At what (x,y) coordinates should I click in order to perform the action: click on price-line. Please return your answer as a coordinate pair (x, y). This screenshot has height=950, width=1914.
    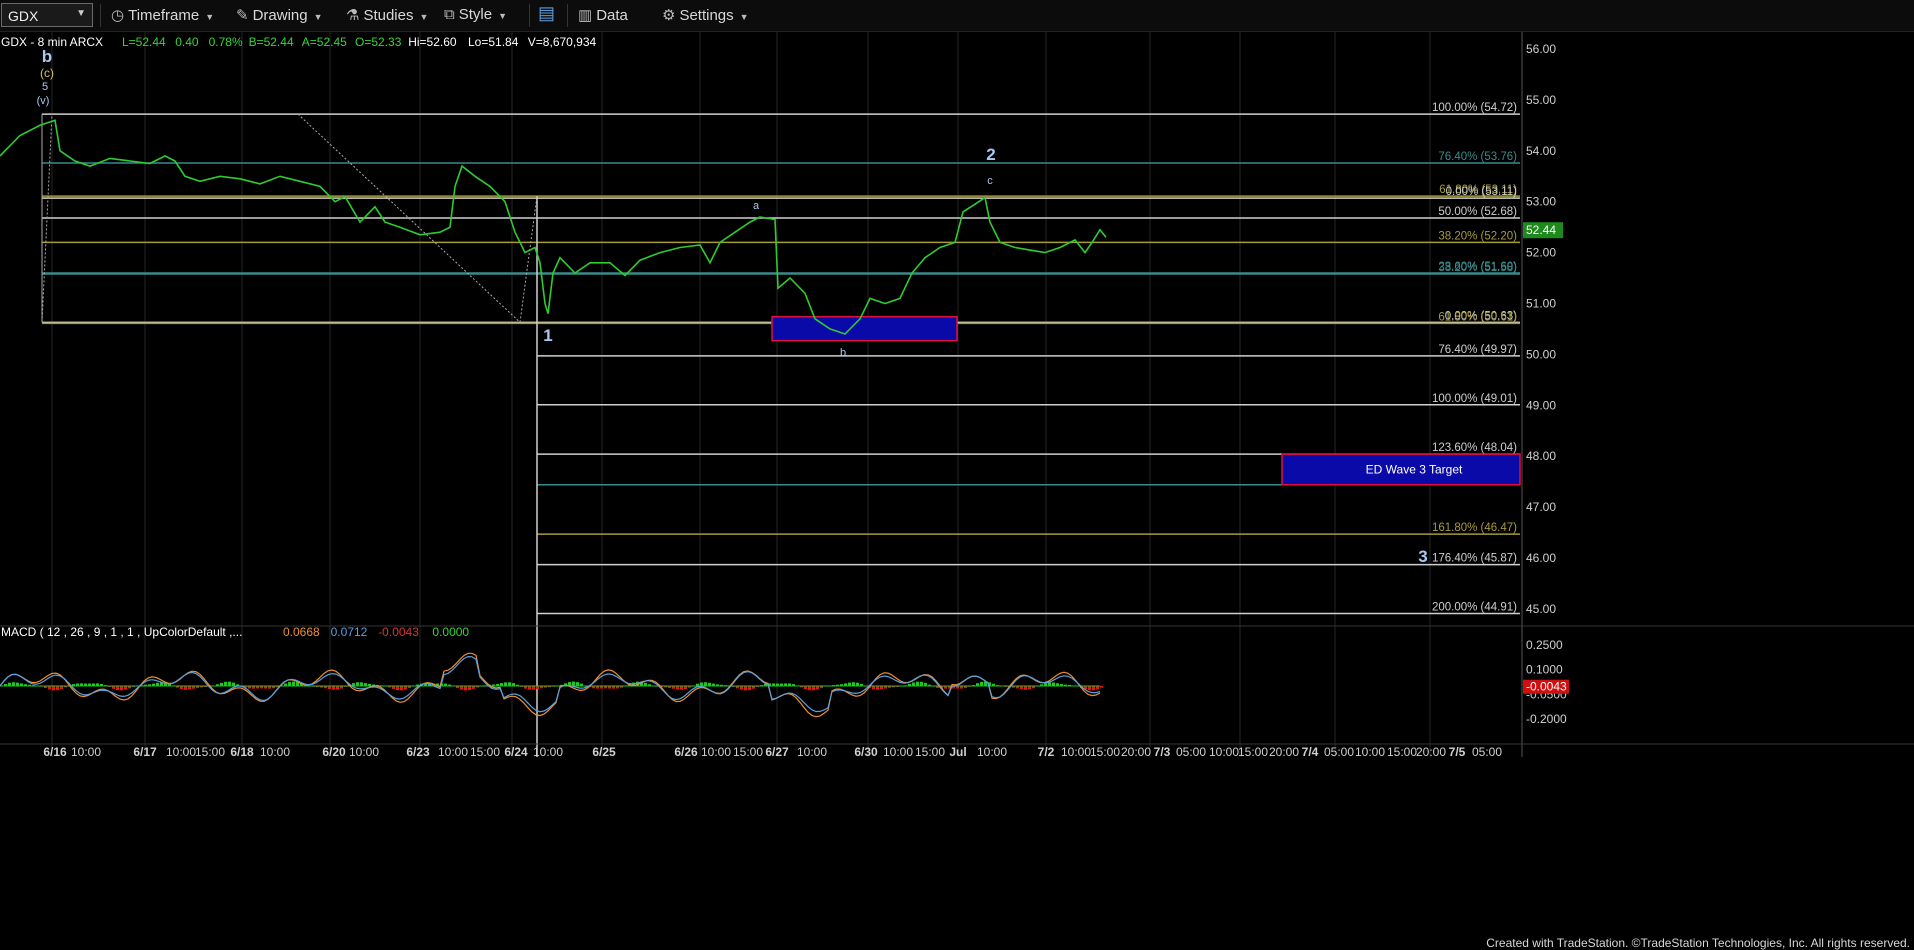
    Looking at the image, I should click on (553, 227).